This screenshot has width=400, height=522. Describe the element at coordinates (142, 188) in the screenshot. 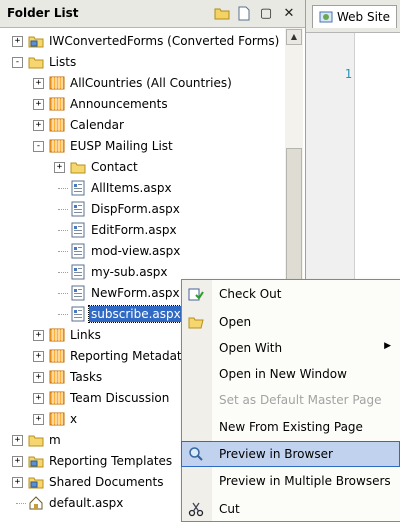

I see `tree-row: AllItems.aspx` at that location.